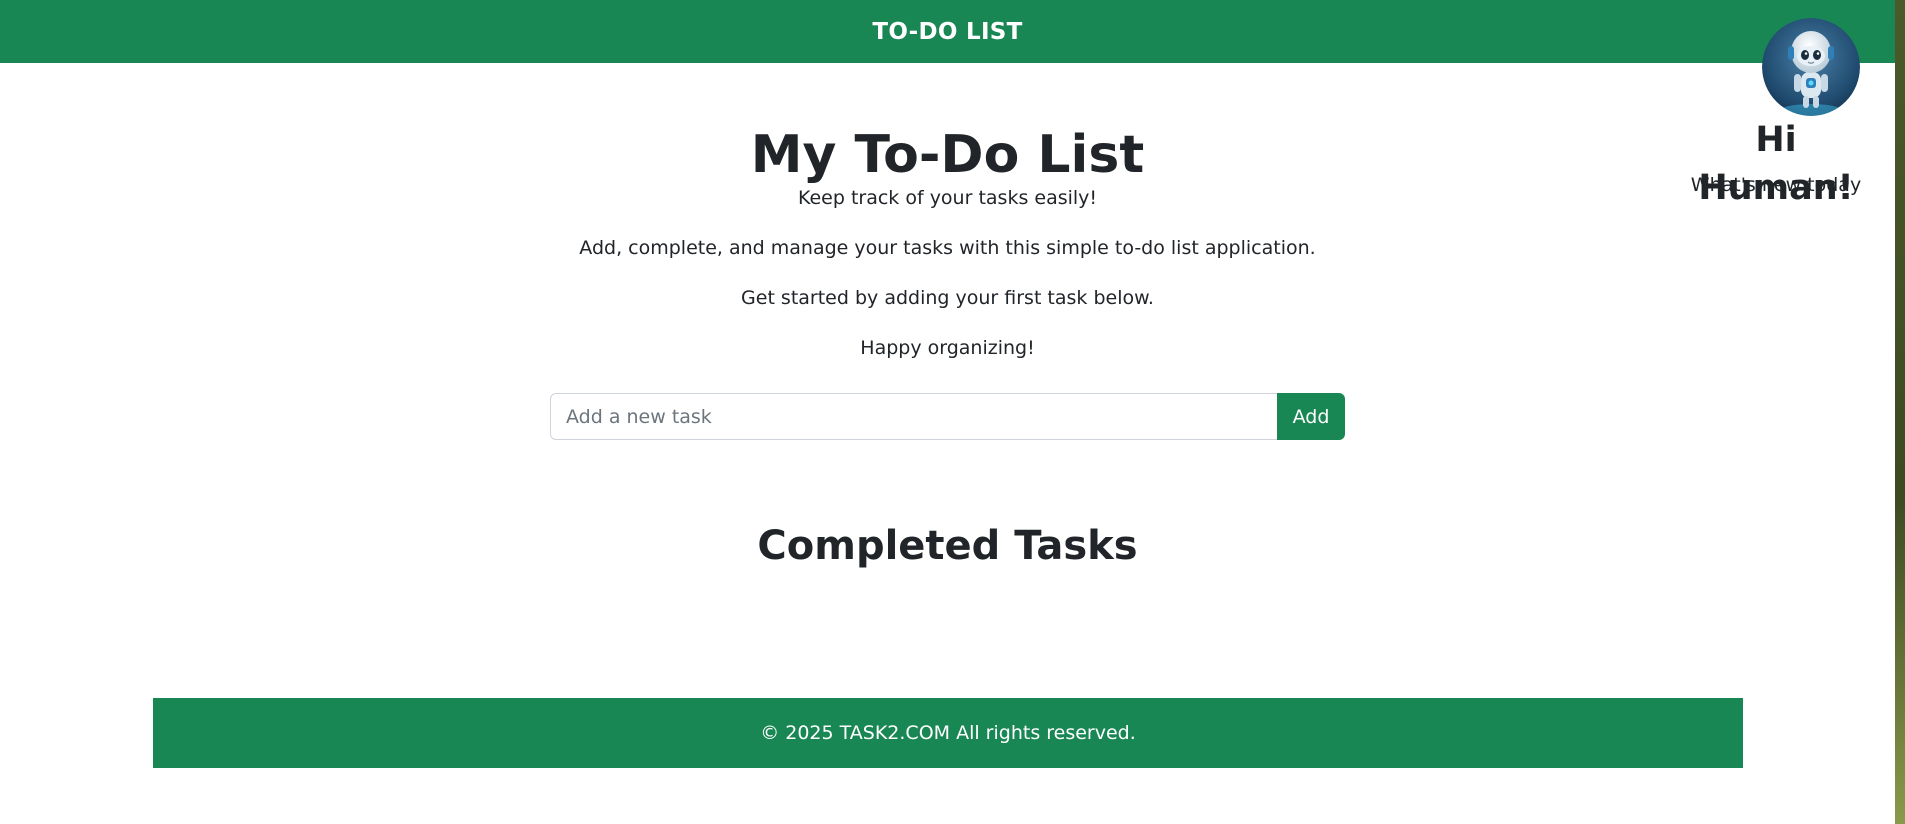 Image resolution: width=1905 pixels, height=824 pixels. What do you see at coordinates (947, 348) in the screenshot?
I see `page-signoff: Happy organizing!` at bounding box center [947, 348].